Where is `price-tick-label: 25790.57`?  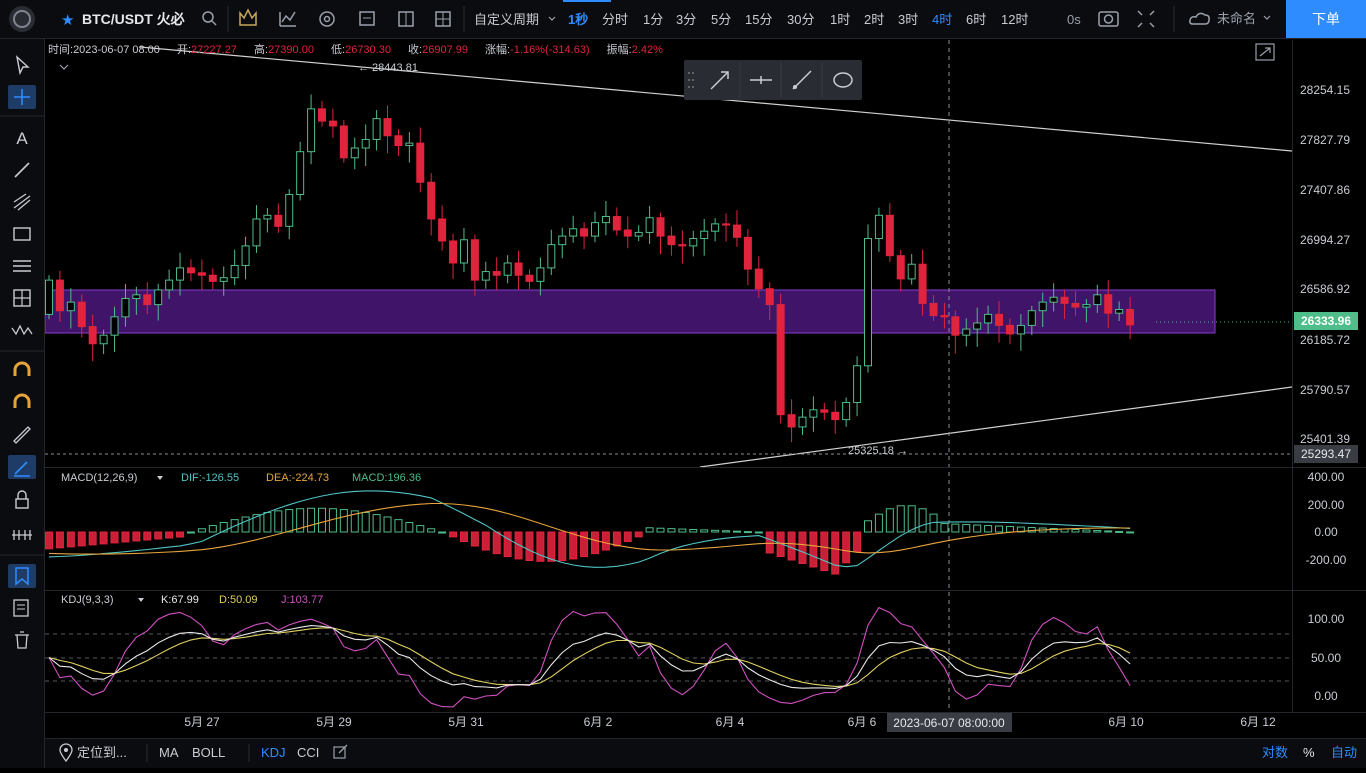 price-tick-label: 25790.57 is located at coordinates (1325, 390).